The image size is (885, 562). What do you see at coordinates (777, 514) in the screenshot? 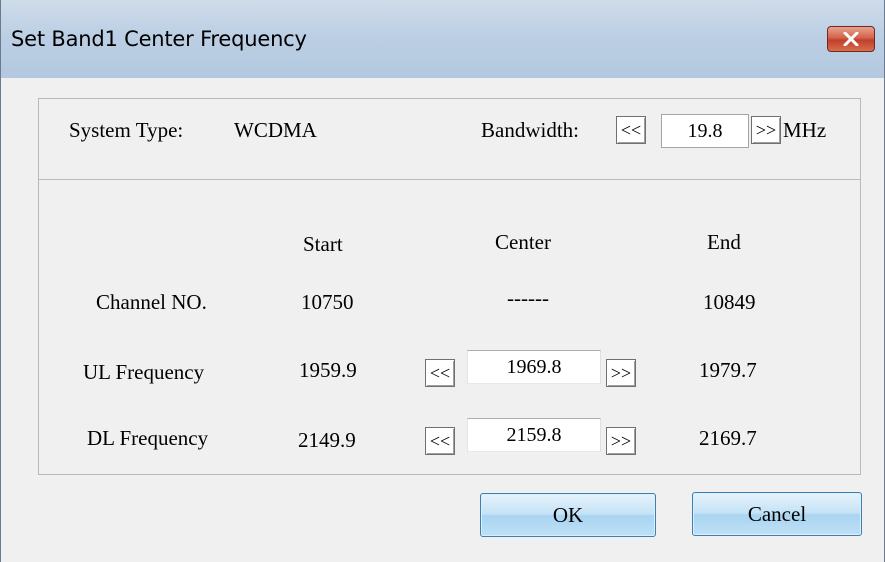
I see `cancel-button: Cancel` at bounding box center [777, 514].